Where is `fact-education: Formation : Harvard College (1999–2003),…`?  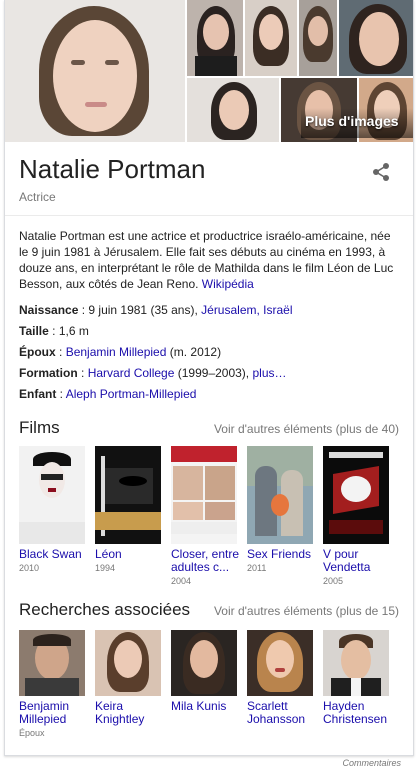 fact-education: Formation : Harvard College (1999–2003),… is located at coordinates (209, 373).